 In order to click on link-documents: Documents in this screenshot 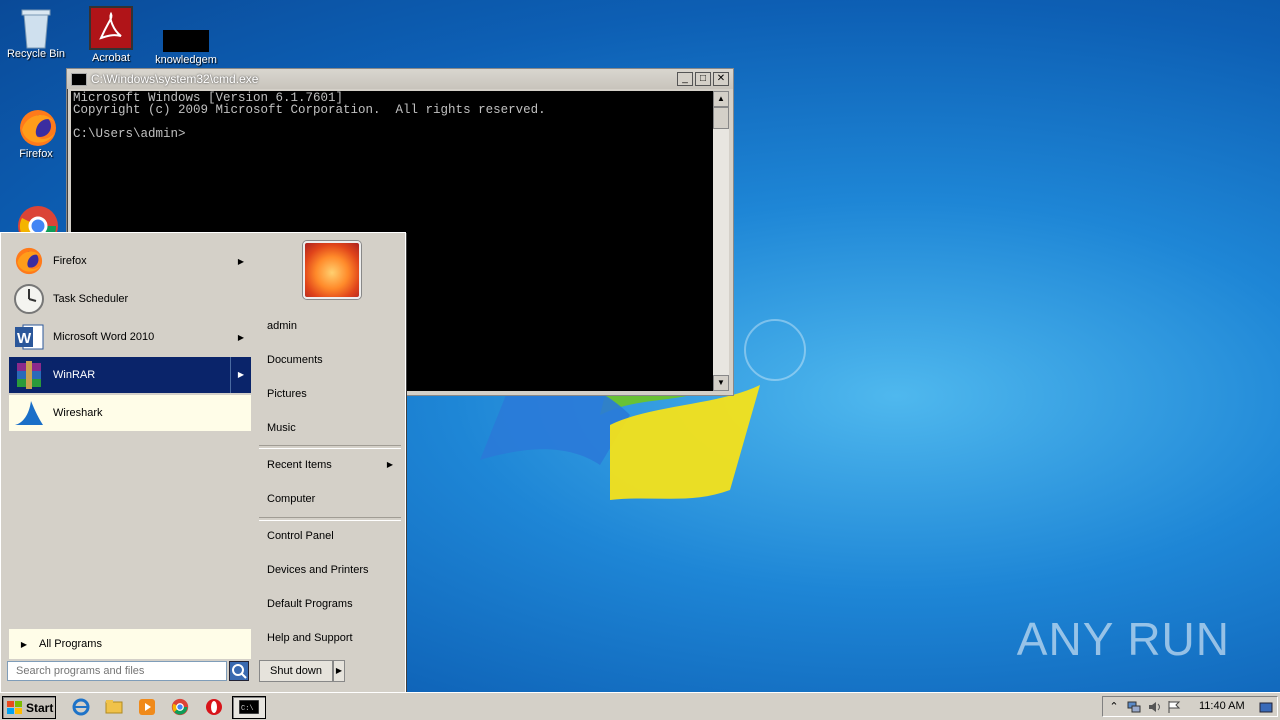, I will do `click(334, 360)`.